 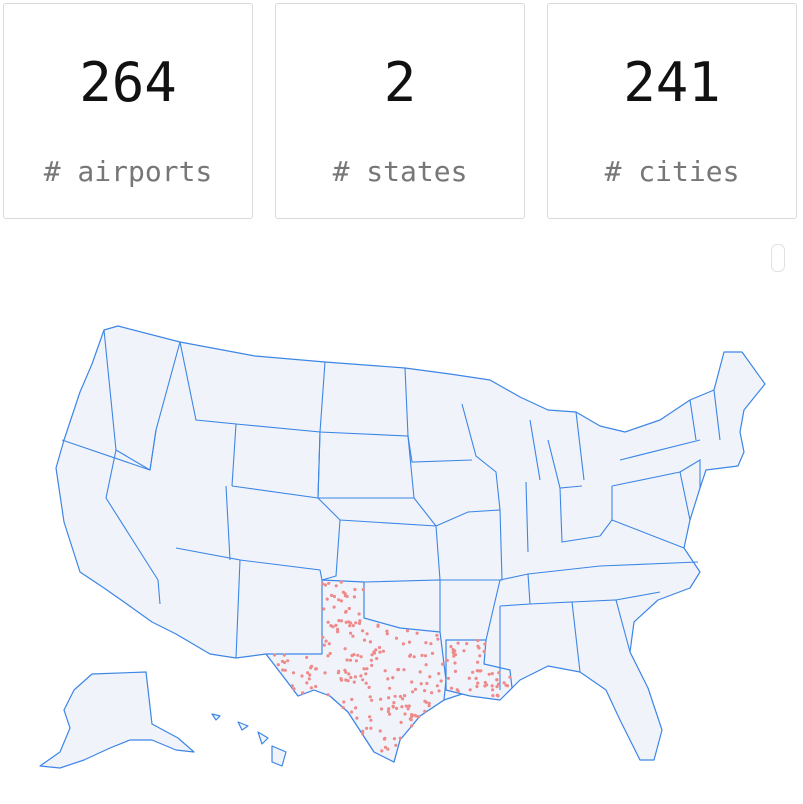 I want to click on kpi-value-airports: 264, so click(x=128, y=82).